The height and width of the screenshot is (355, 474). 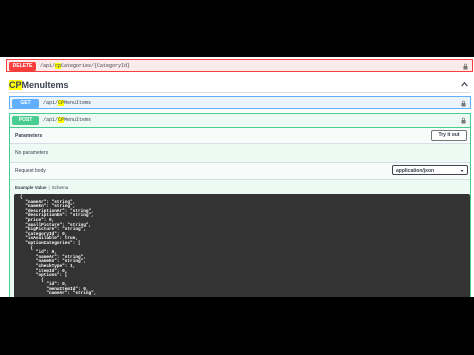 What do you see at coordinates (240, 171) in the screenshot?
I see `request-body-bar: Request body application/json` at bounding box center [240, 171].